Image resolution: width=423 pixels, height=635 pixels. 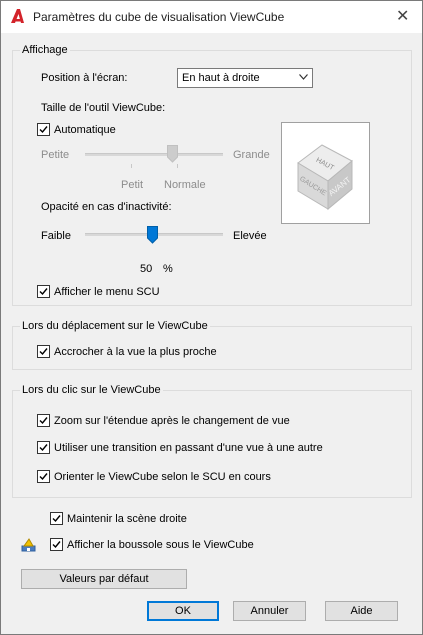 I want to click on show-ucs-menu-checkbox, so click(x=43, y=291).